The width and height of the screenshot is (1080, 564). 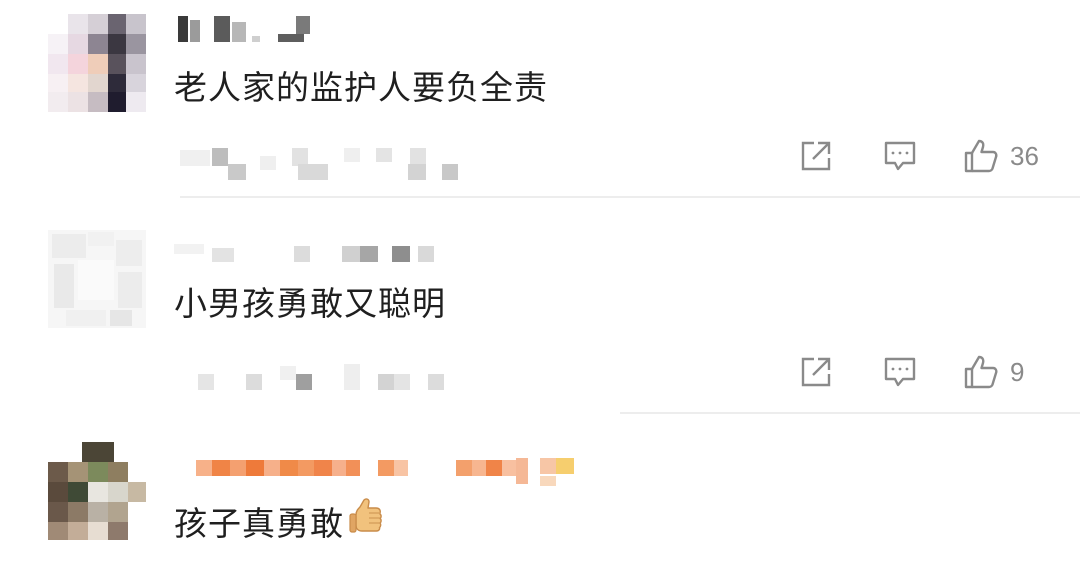 I want to click on comment-actions: 36, so click(x=922, y=156).